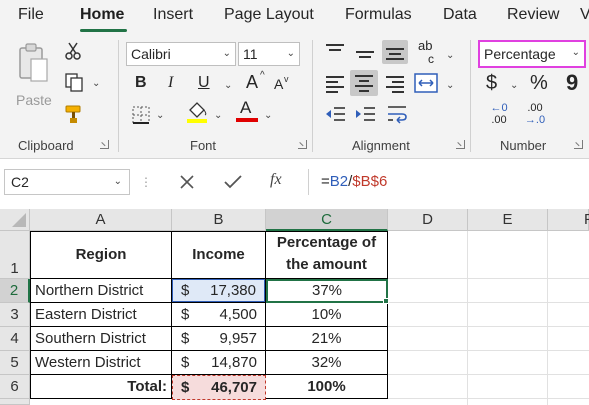 This screenshot has width=589, height=405. I want to click on cell-b1: Income, so click(218, 255).